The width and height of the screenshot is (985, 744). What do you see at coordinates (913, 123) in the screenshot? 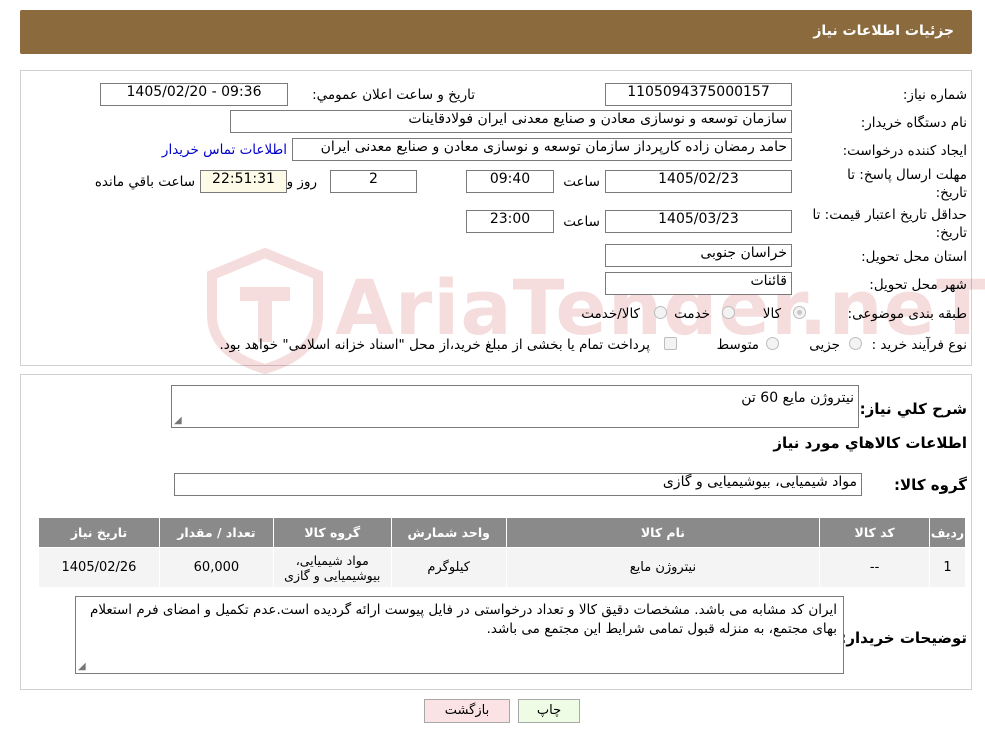
I see `buyer-org-label: نام دستگاه خريدار:` at bounding box center [913, 123].